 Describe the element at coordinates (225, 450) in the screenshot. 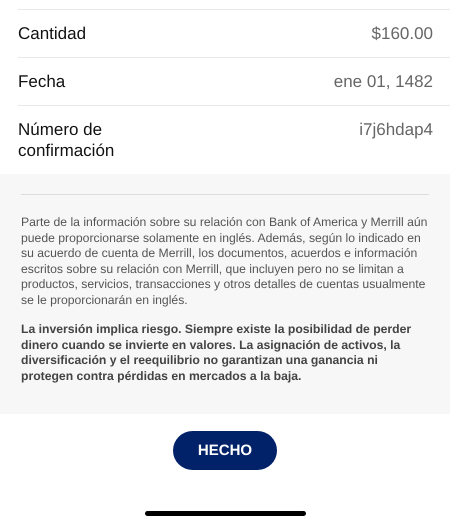

I see `done-button: HECHO` at that location.